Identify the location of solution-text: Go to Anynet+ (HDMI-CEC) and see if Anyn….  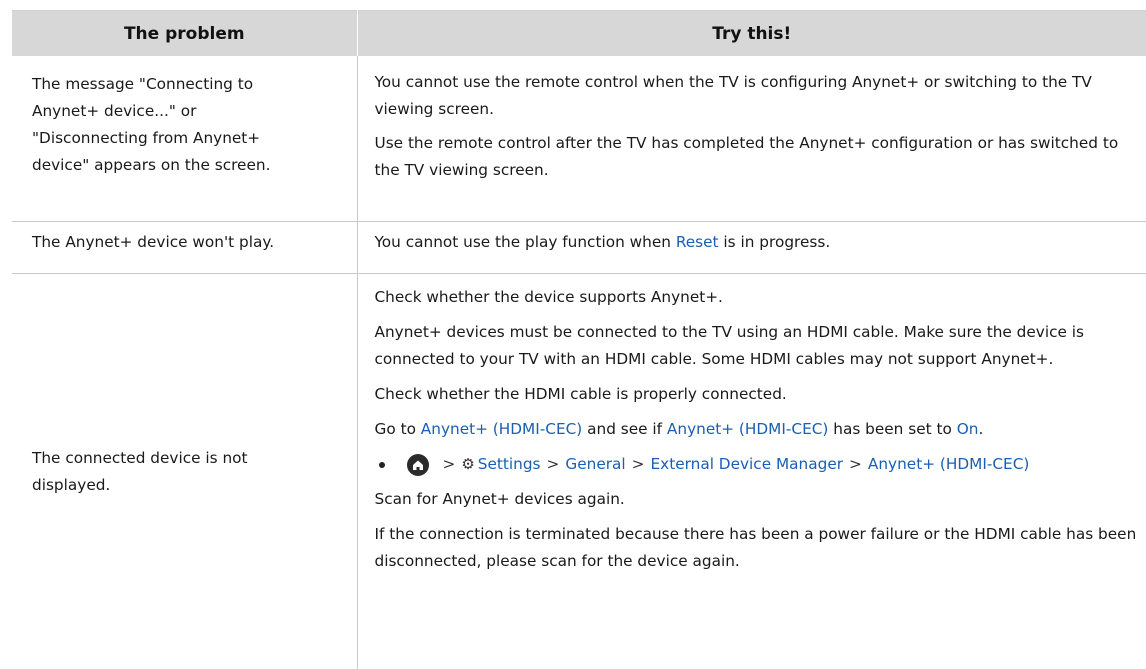
(759, 429).